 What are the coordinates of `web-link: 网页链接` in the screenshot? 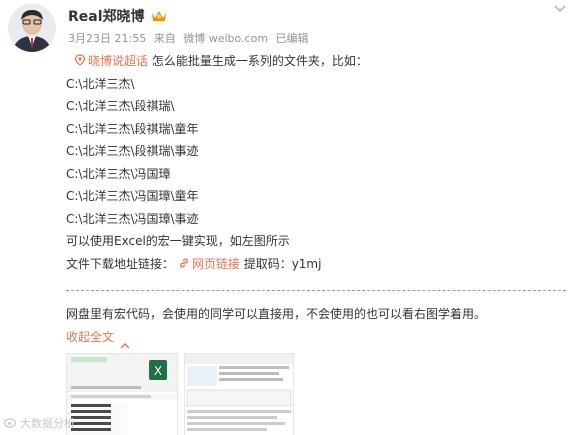 It's located at (211, 264).